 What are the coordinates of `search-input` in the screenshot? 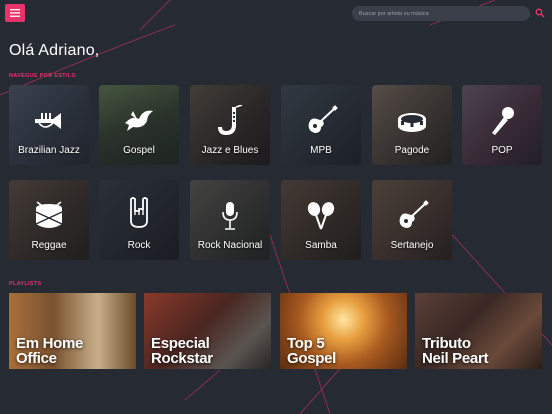 It's located at (441, 13).